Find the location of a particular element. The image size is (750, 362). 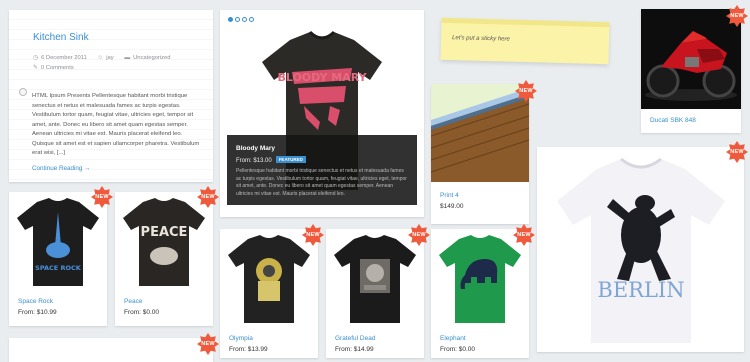

post-author: jay is located at coordinates (109, 58).